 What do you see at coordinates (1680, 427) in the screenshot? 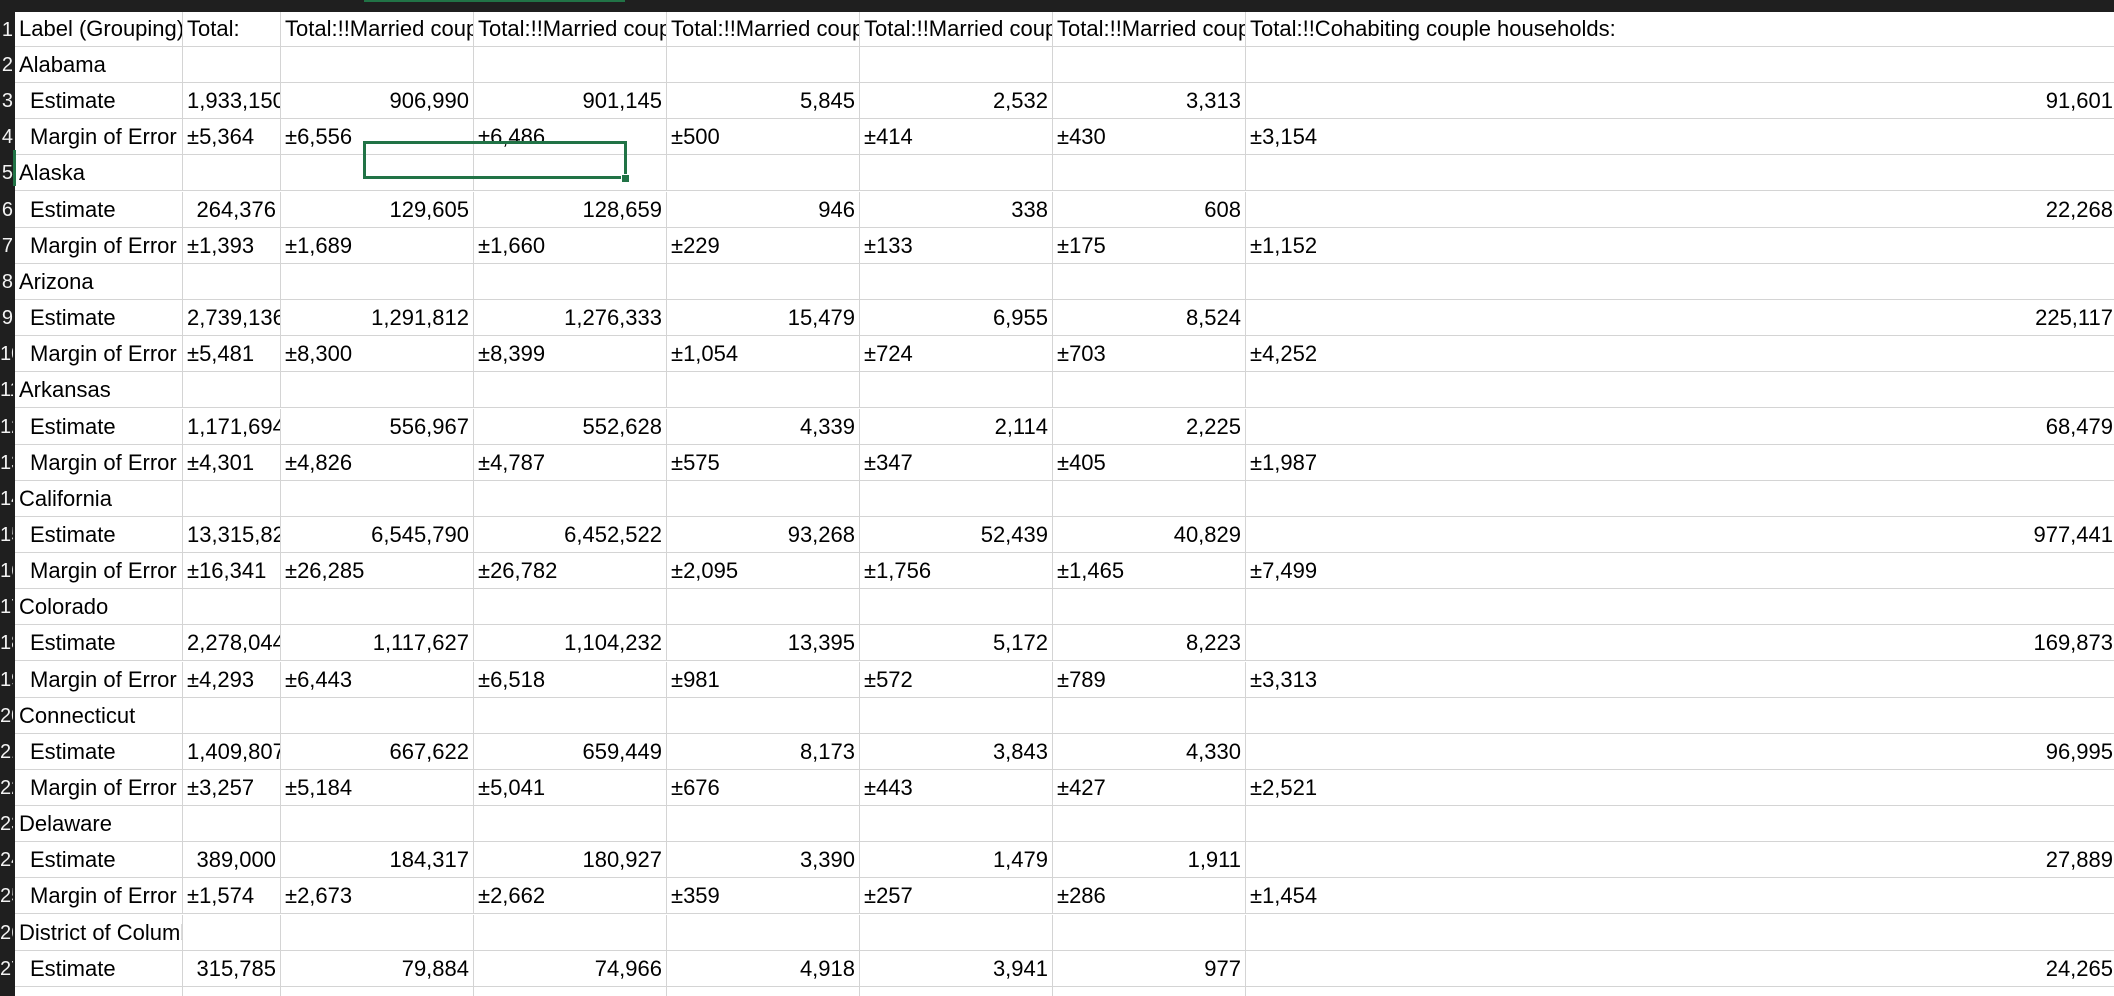
I see `estimate-cell: 68,479` at bounding box center [1680, 427].